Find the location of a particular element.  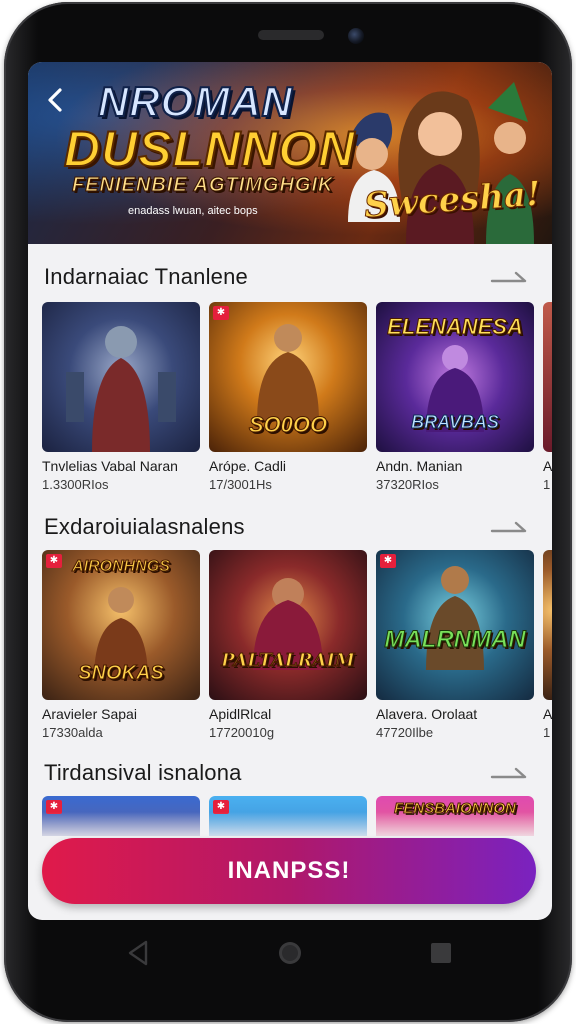

thumbnail-art-heading: ELENANESA is located at coordinates (455, 327).